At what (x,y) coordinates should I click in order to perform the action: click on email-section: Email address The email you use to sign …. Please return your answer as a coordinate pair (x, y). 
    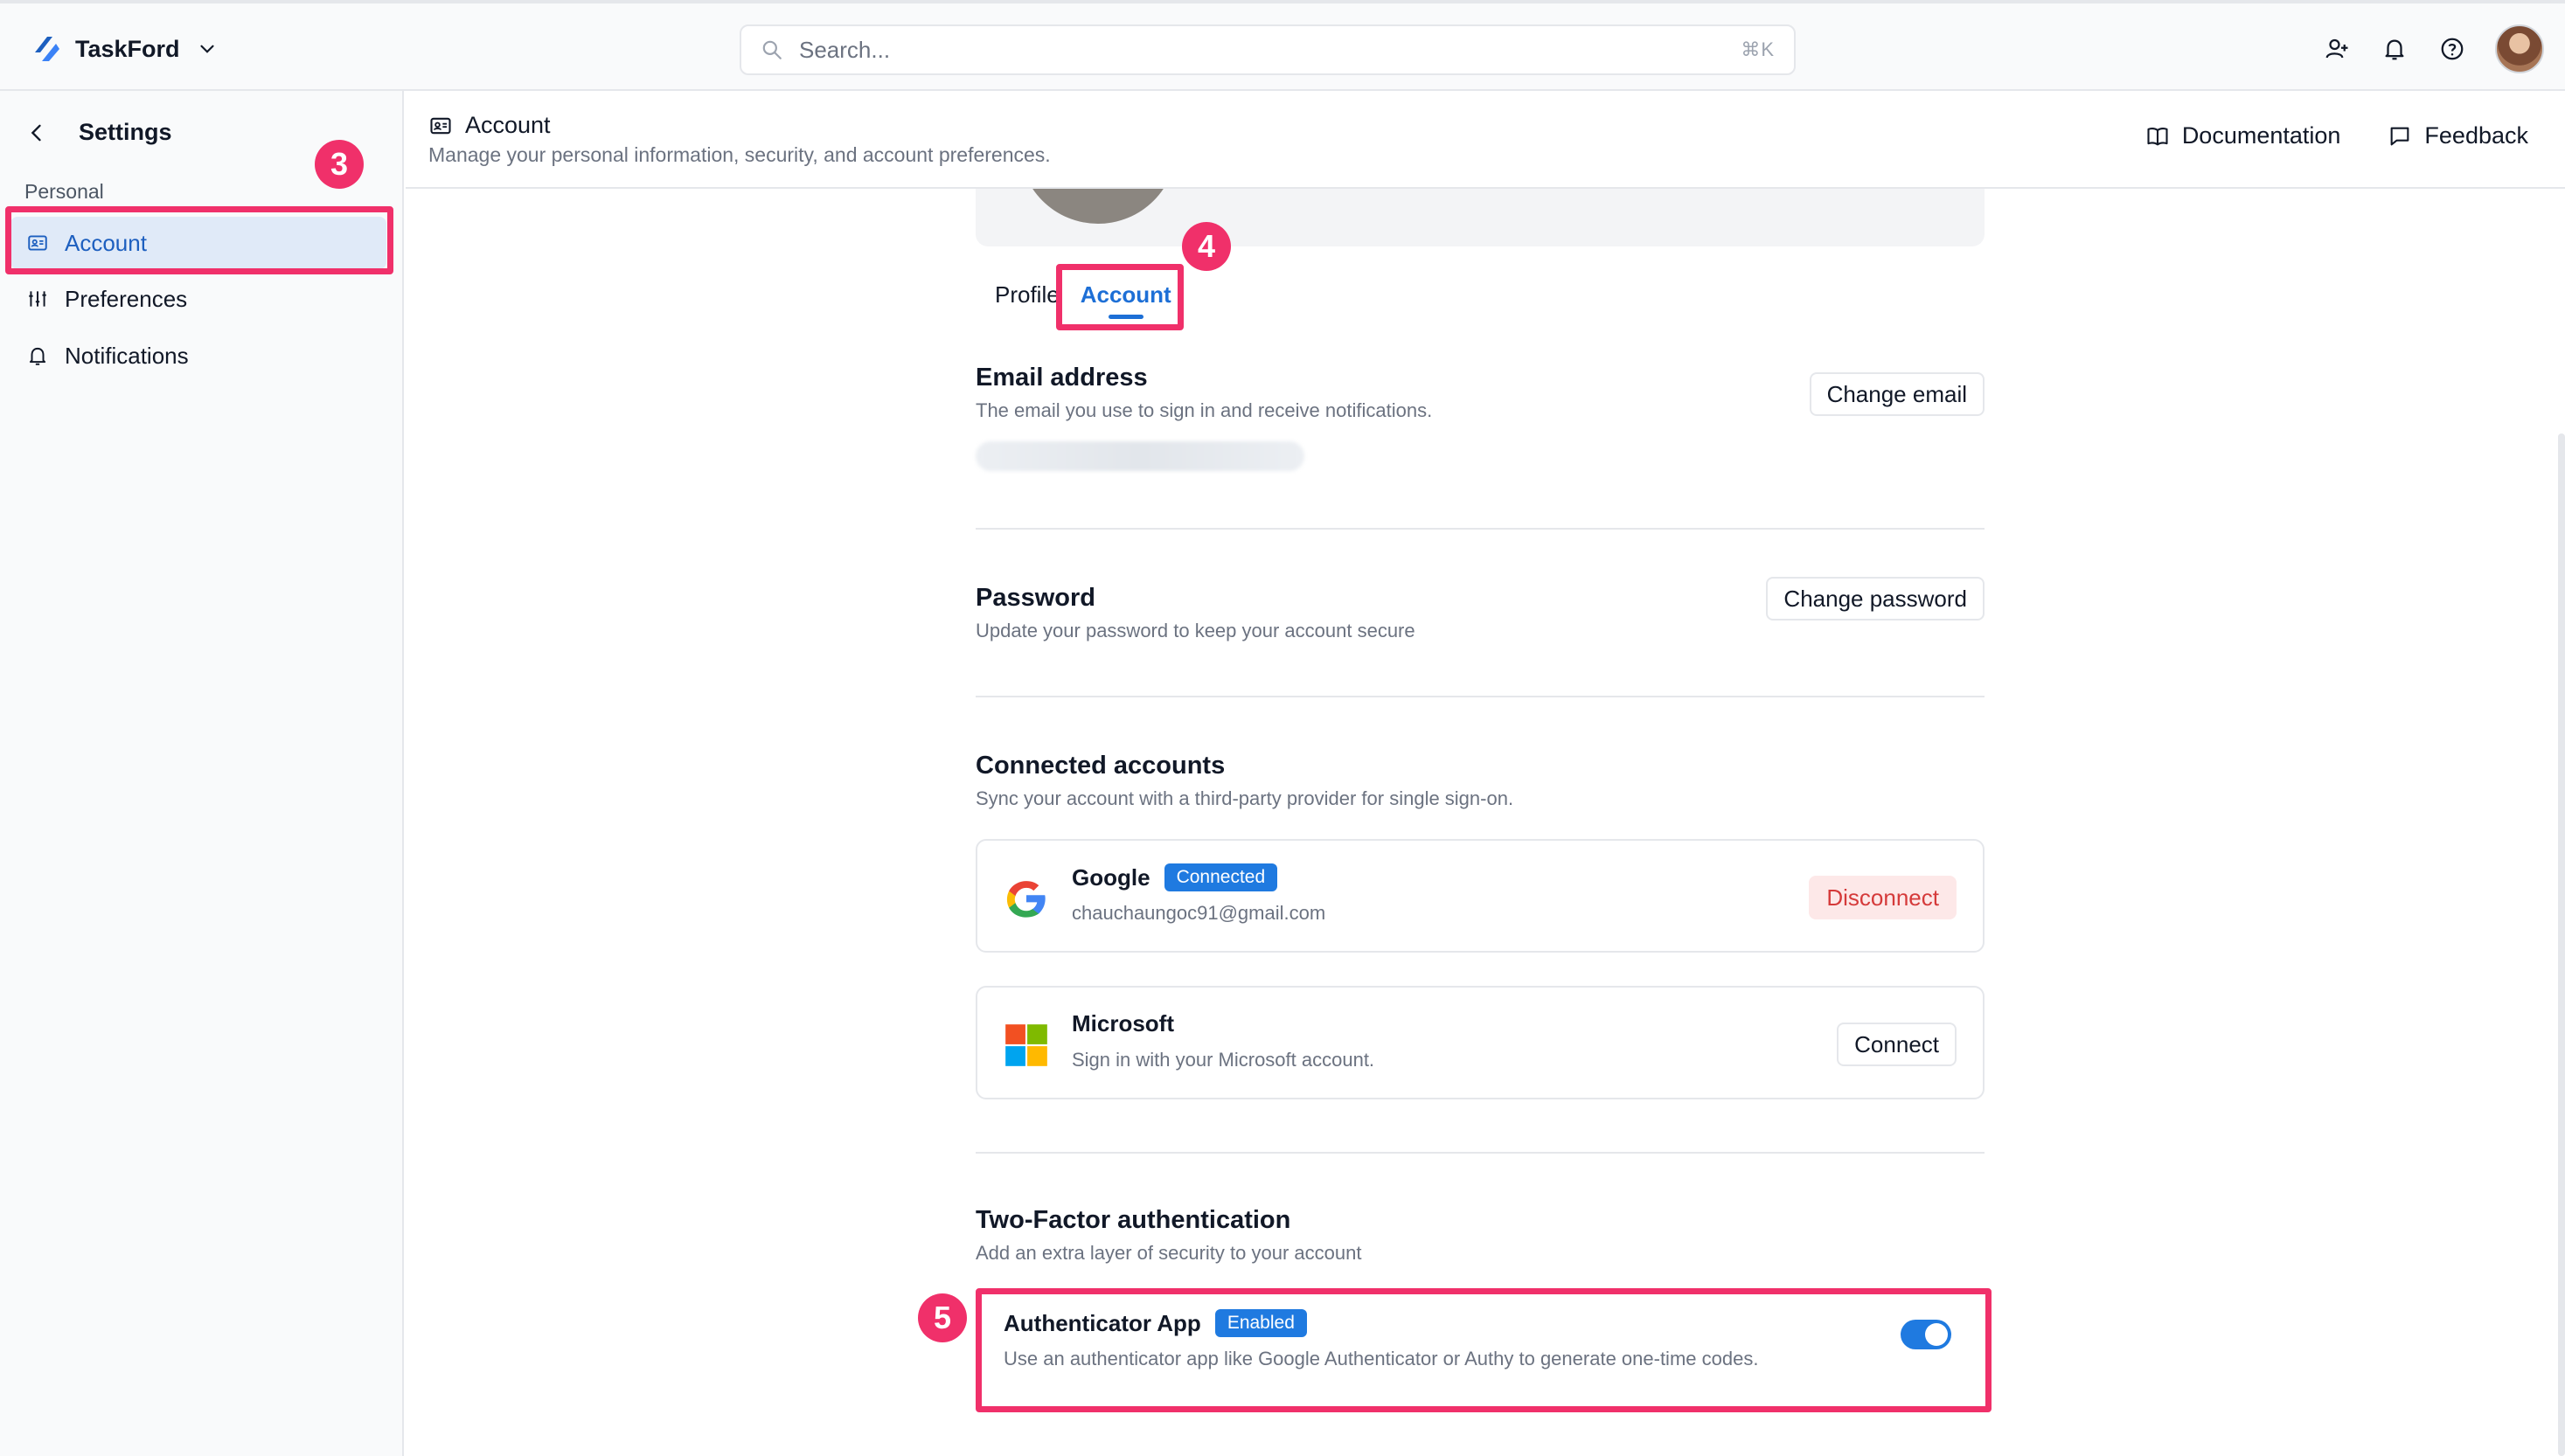
    Looking at the image, I should click on (1480, 417).